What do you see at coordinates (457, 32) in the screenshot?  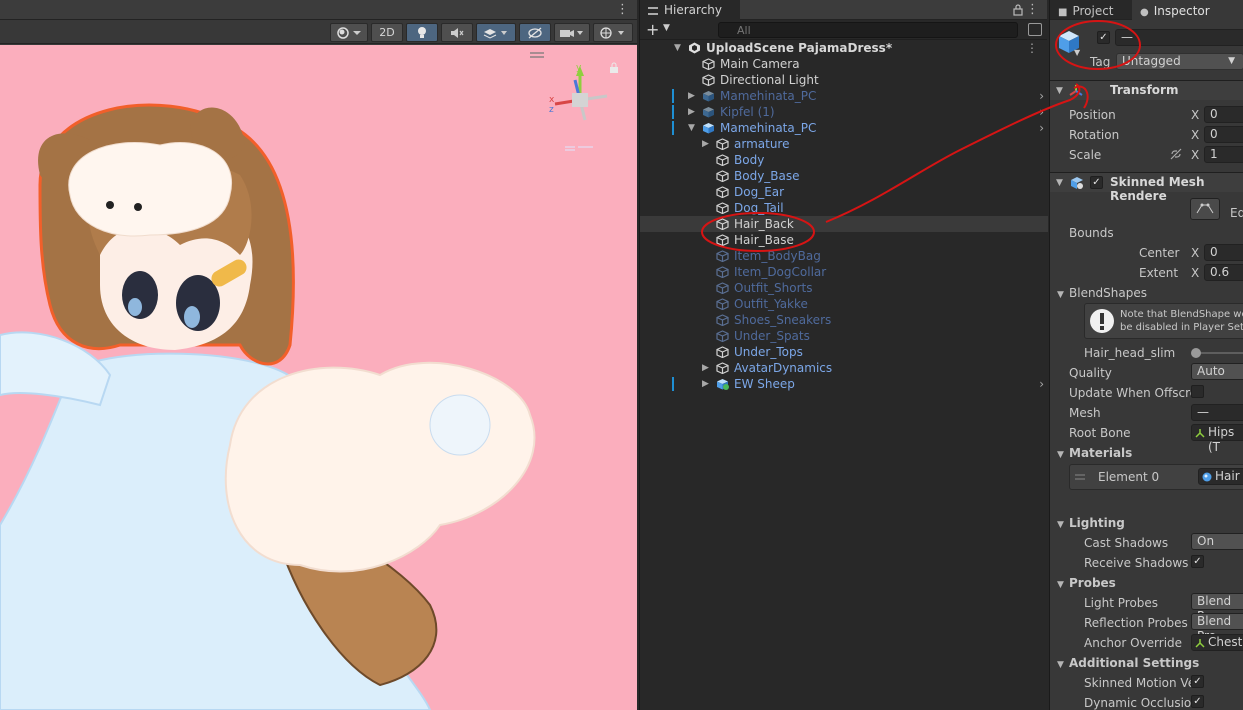 I see `audio-toggle-button` at bounding box center [457, 32].